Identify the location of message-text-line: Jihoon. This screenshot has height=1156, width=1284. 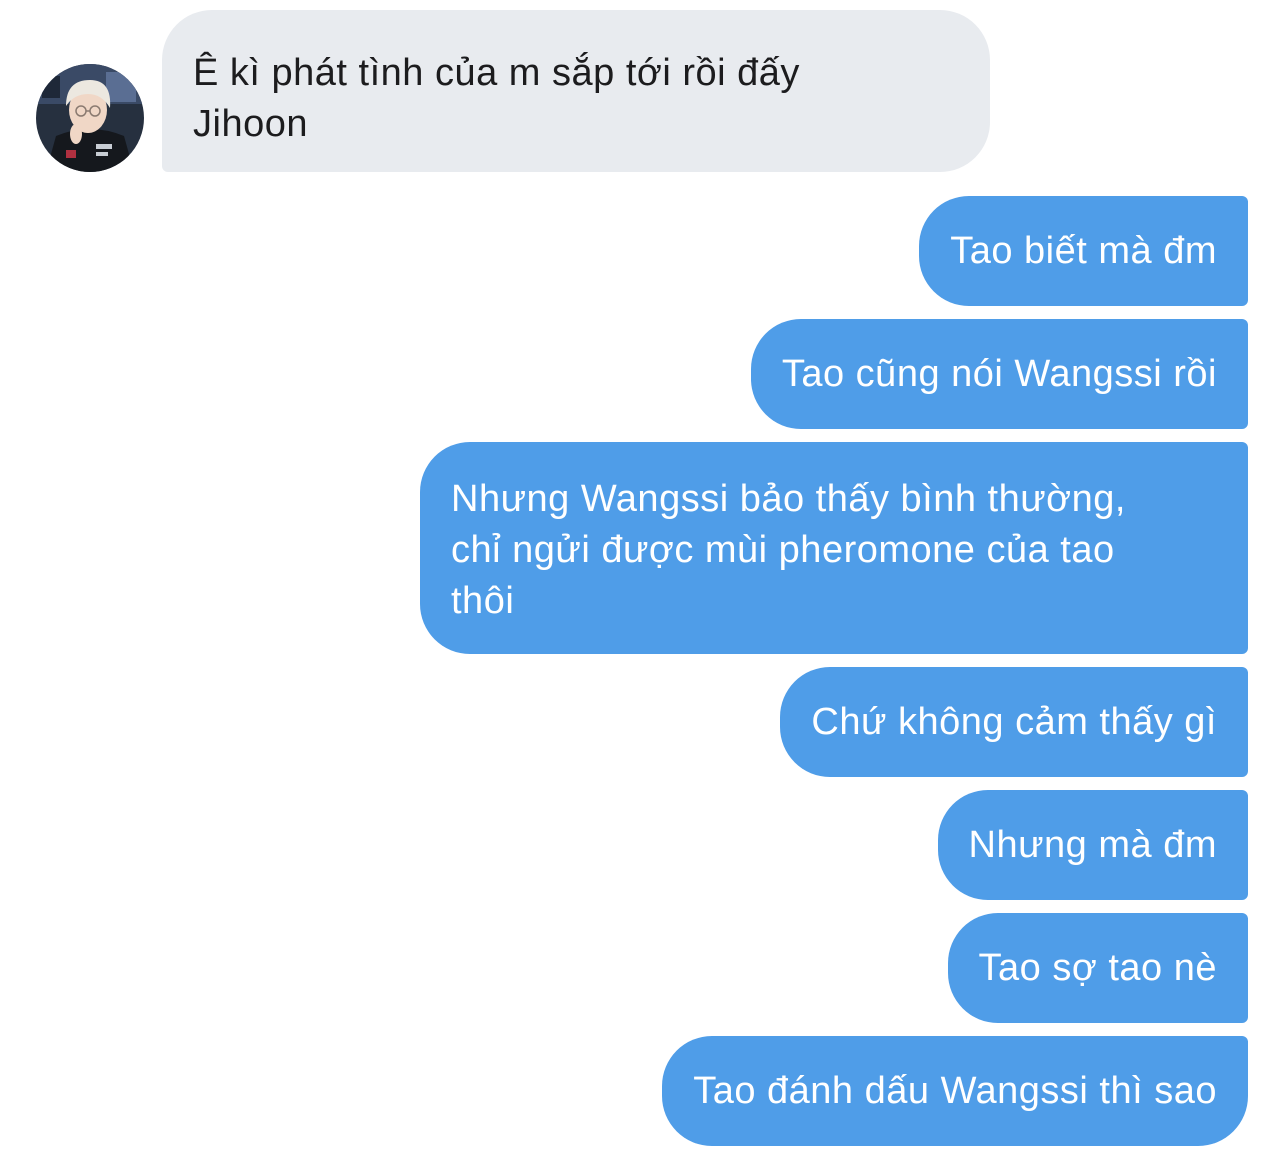
(250, 124).